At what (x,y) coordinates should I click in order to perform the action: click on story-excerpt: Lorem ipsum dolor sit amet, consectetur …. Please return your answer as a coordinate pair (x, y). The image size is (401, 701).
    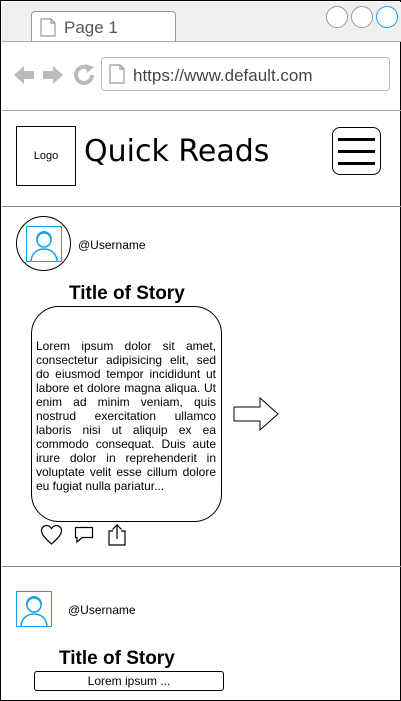
    Looking at the image, I should click on (126, 416).